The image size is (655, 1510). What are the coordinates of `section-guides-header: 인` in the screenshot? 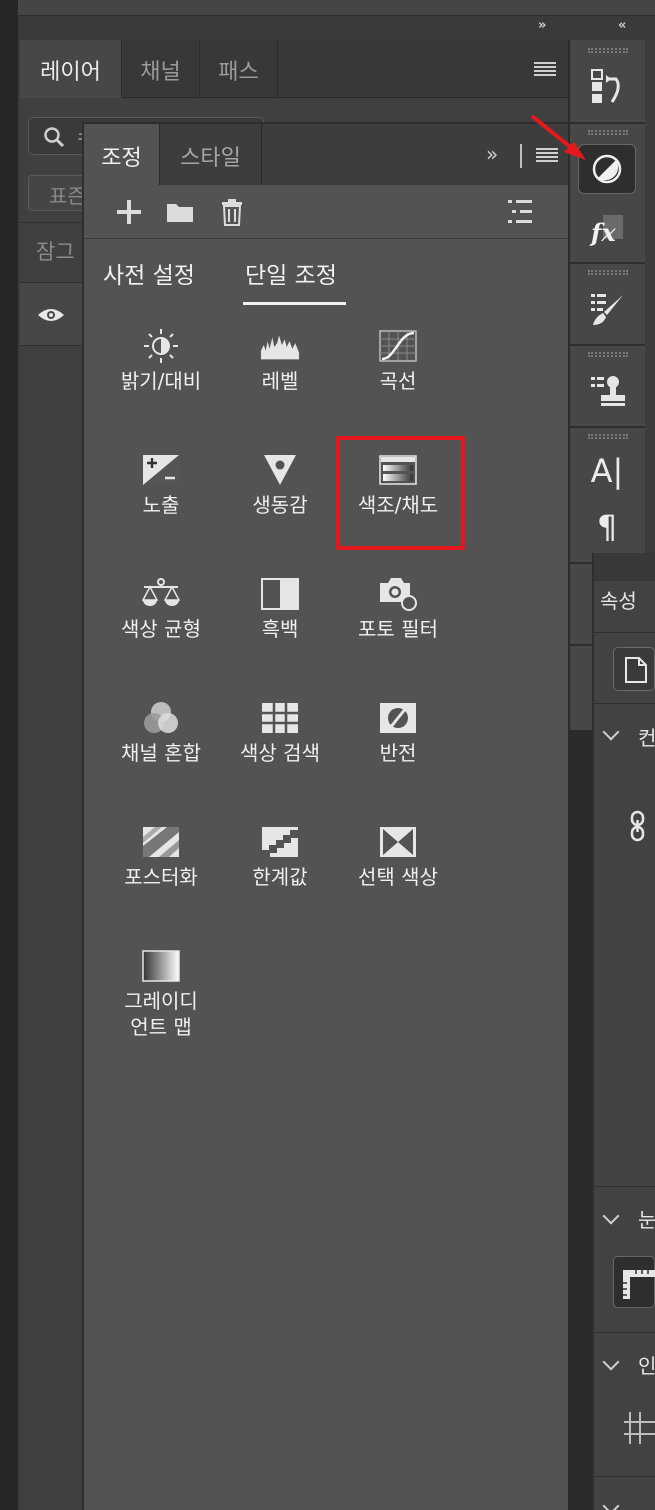 It's located at (646, 1364).